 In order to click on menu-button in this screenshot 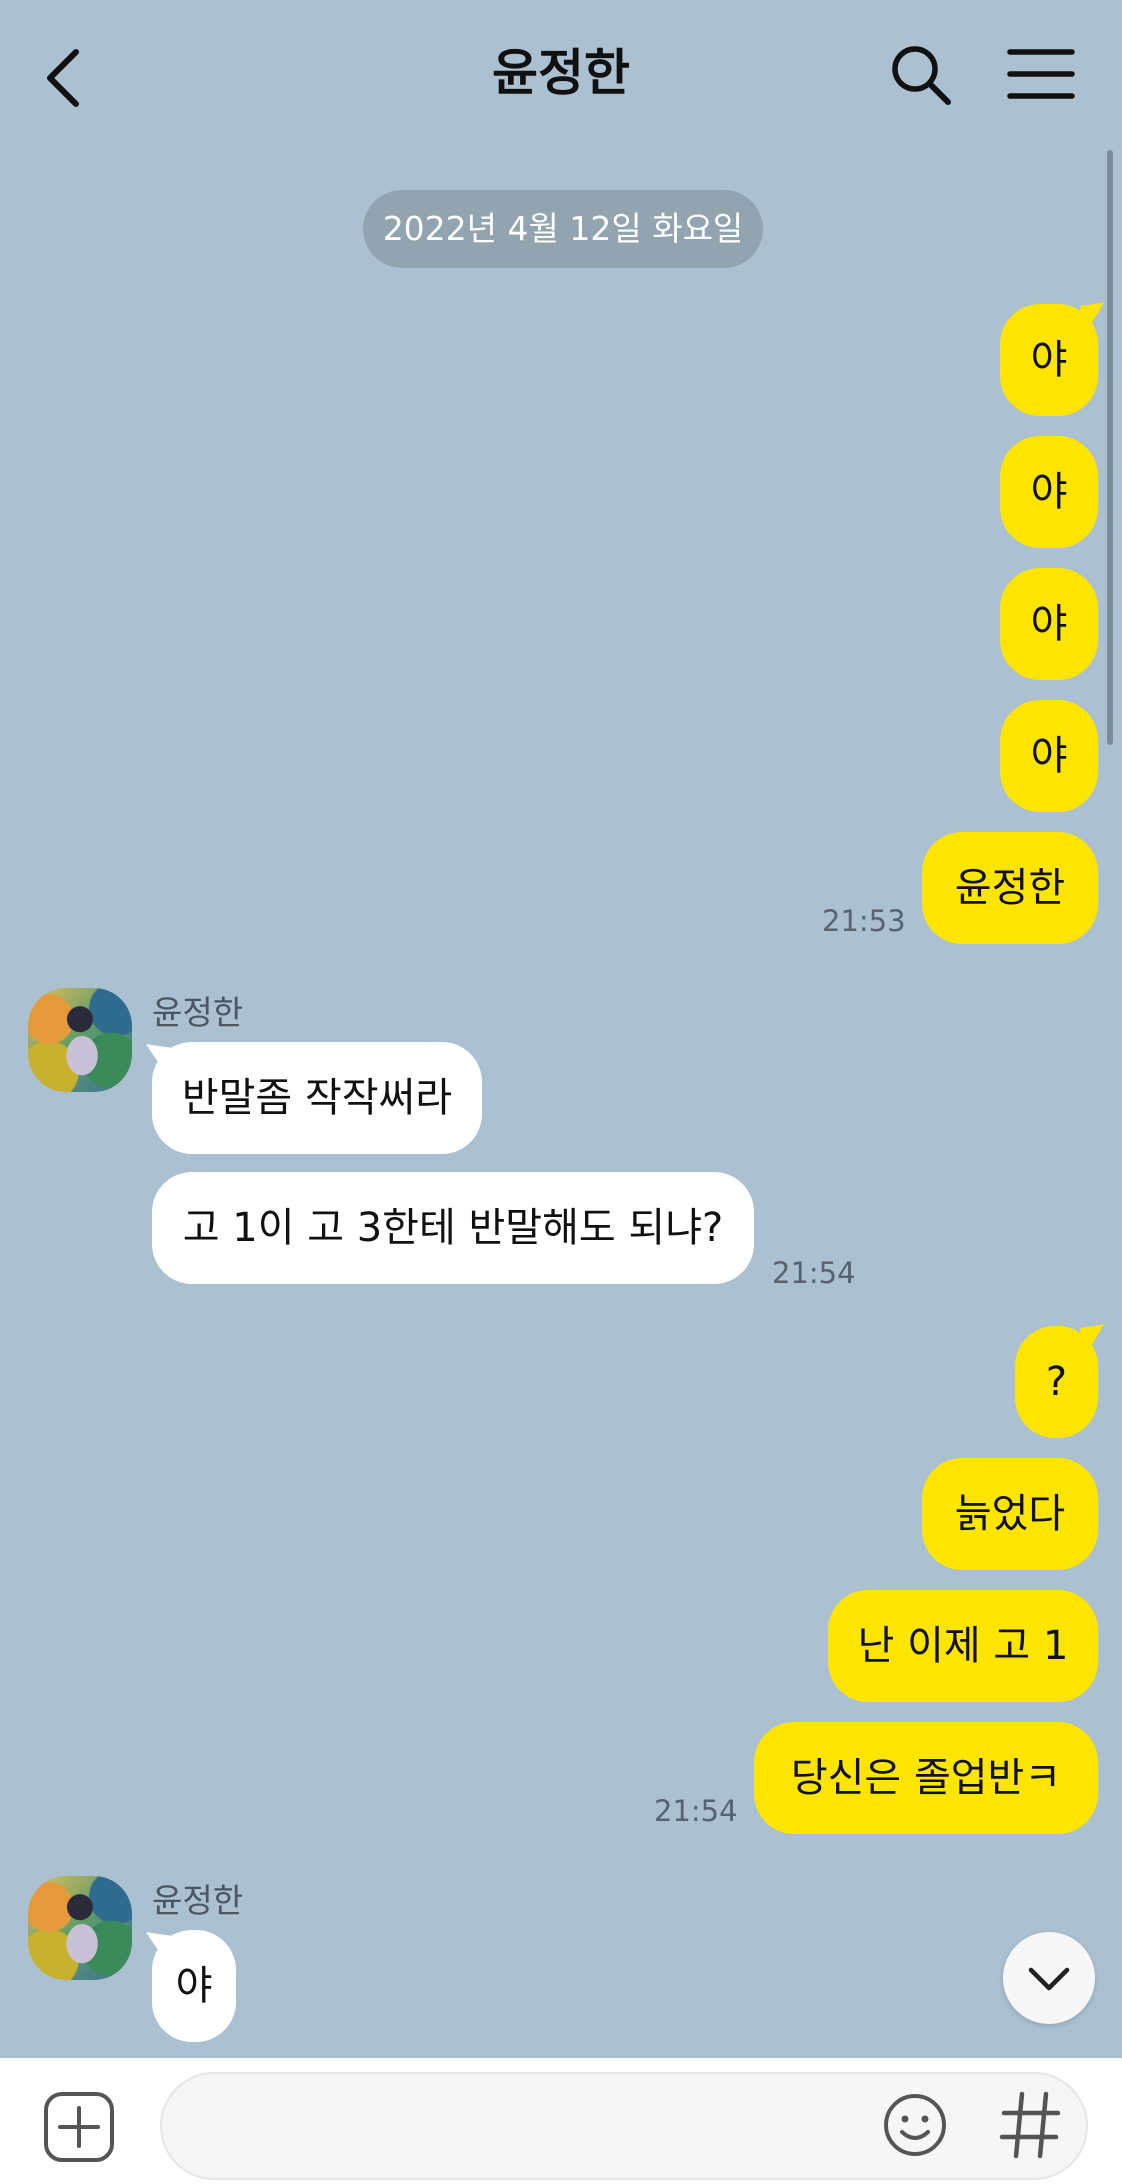, I will do `click(1041, 74)`.